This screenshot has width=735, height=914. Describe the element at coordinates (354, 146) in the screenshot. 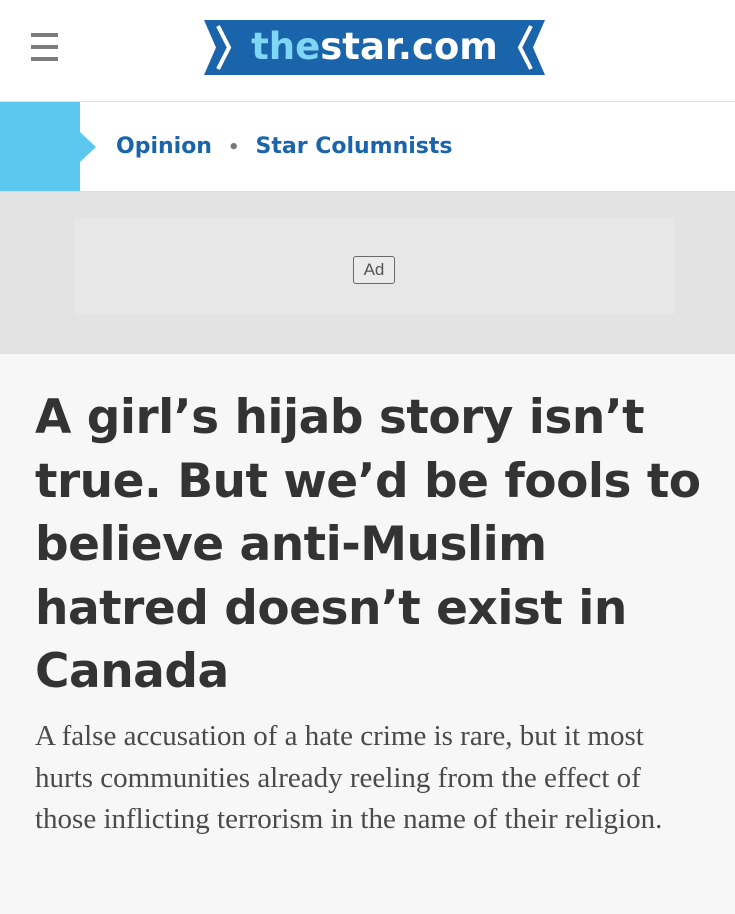

I see `breadcrumb-star-columnists-link: Star Columnists` at that location.